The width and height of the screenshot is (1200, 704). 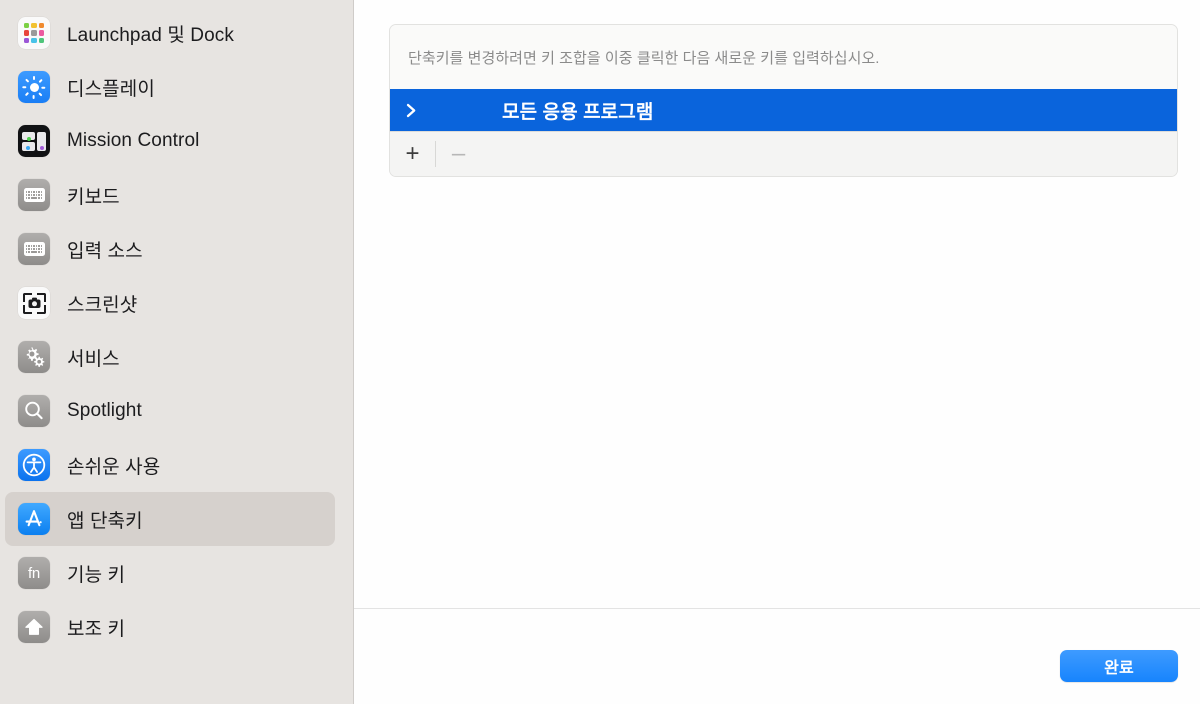 What do you see at coordinates (170, 573) in the screenshot?
I see `sidebar-item-function-keys: fn 기능 키` at bounding box center [170, 573].